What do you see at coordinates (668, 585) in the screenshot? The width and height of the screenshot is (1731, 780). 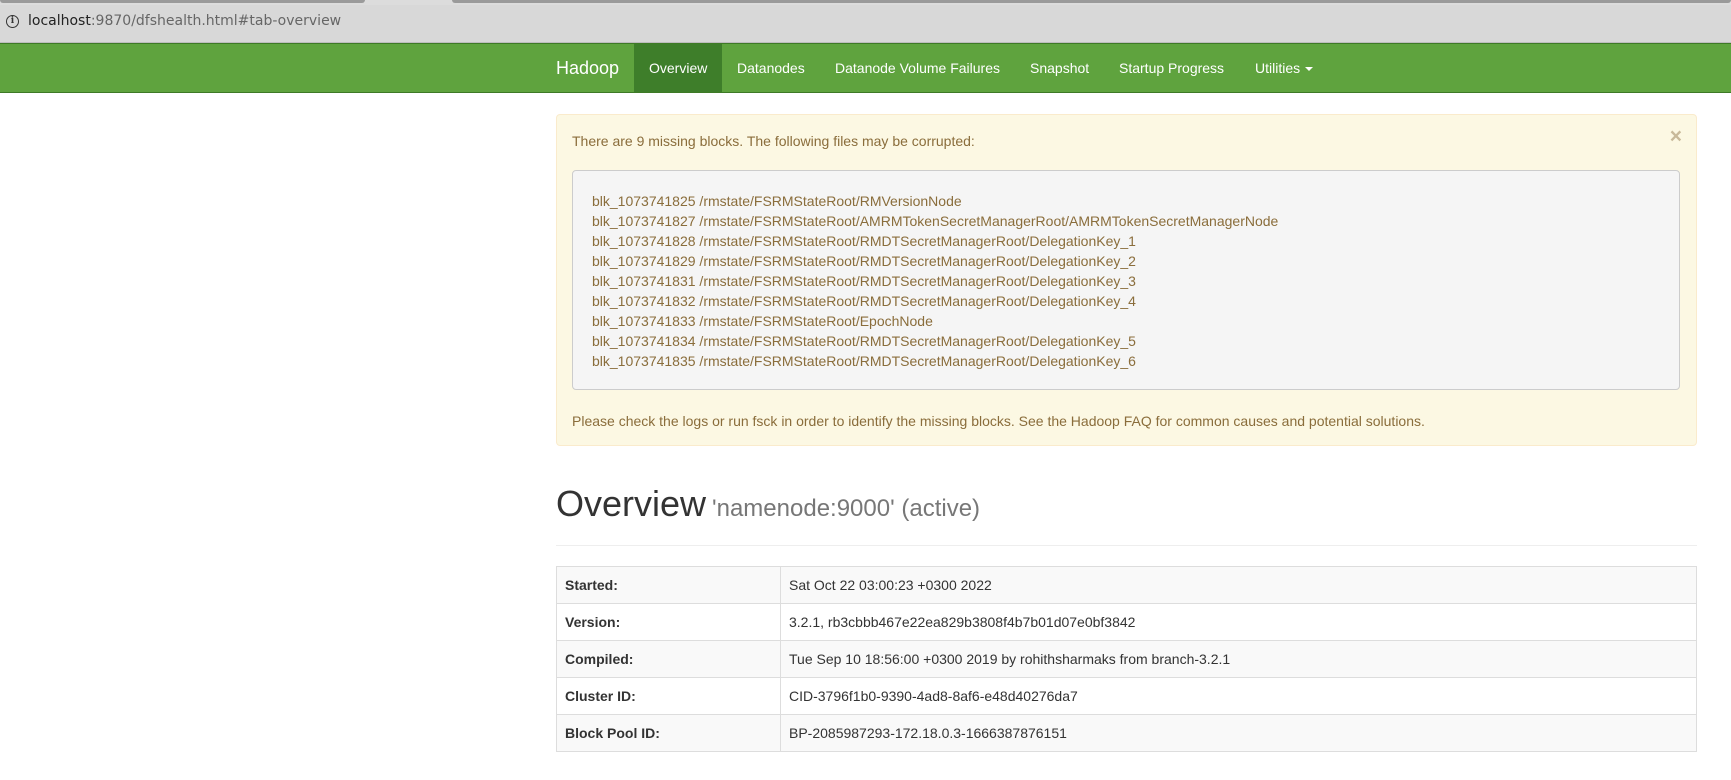 I see `row-key: Started:` at bounding box center [668, 585].